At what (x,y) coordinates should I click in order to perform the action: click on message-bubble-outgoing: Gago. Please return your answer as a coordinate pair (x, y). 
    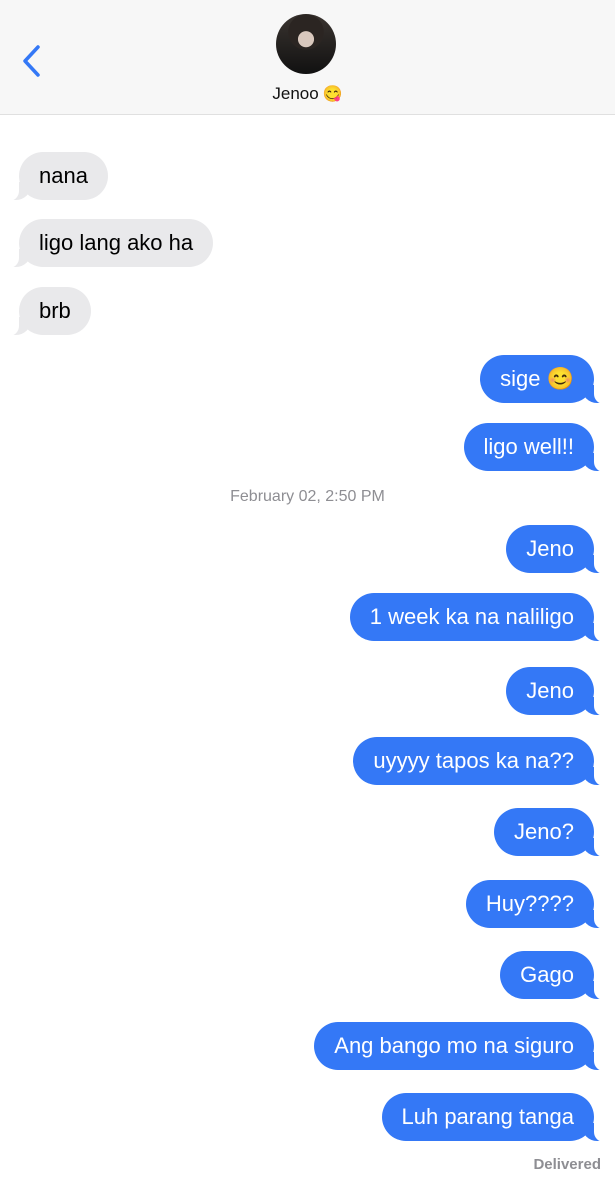
    Looking at the image, I should click on (553, 975).